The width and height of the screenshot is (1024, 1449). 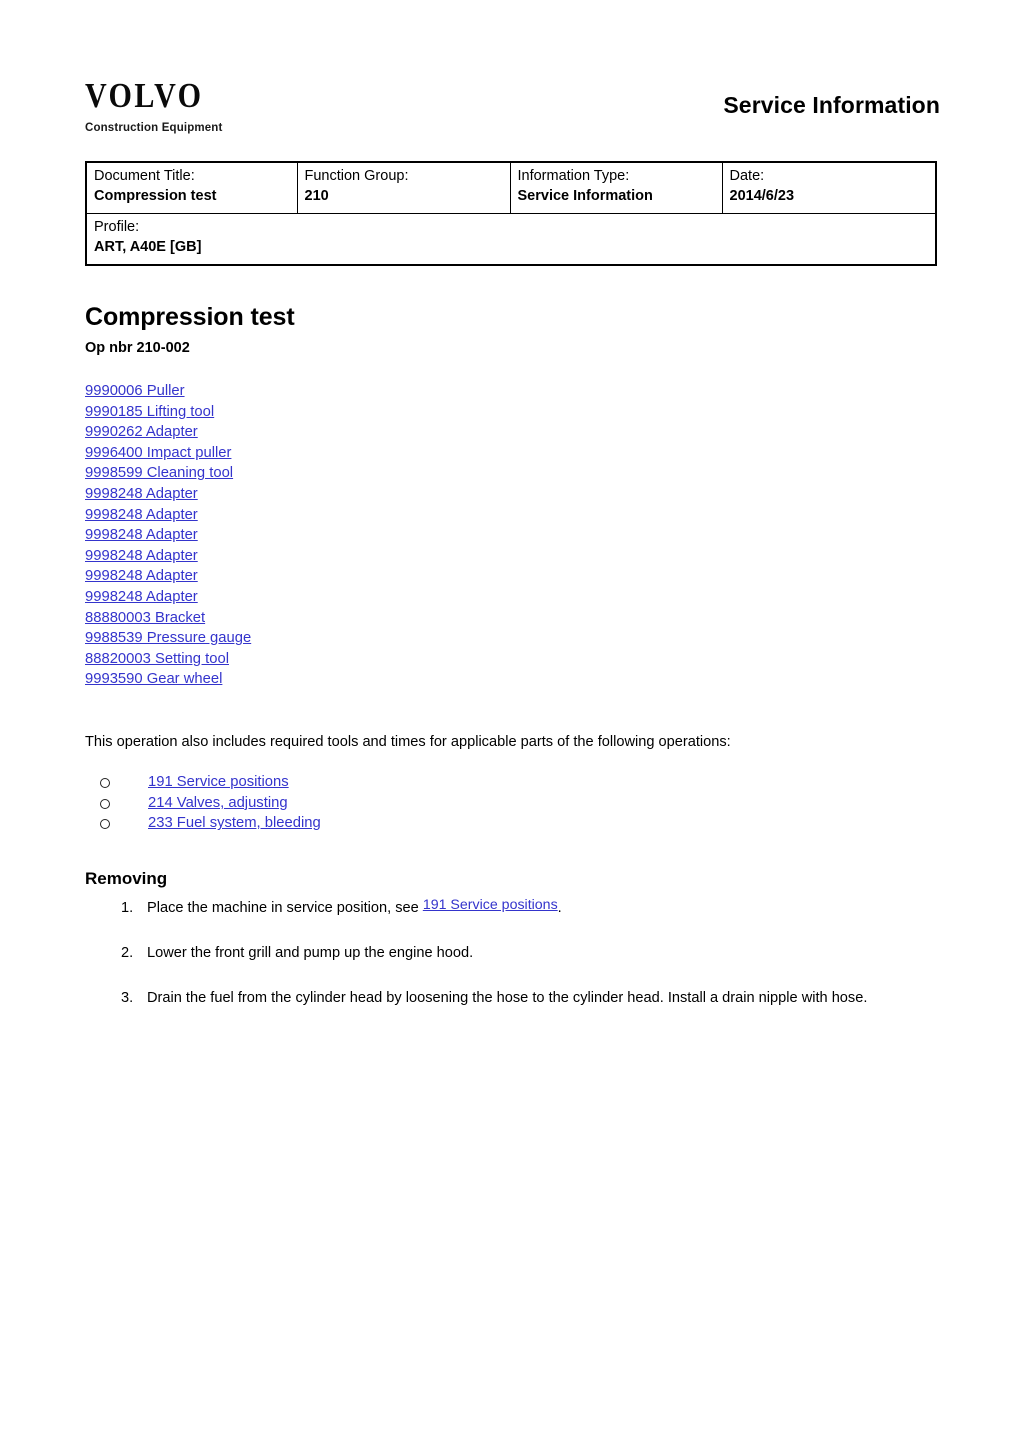 What do you see at coordinates (155, 196) in the screenshot?
I see `meta-value-document-title: Compression test` at bounding box center [155, 196].